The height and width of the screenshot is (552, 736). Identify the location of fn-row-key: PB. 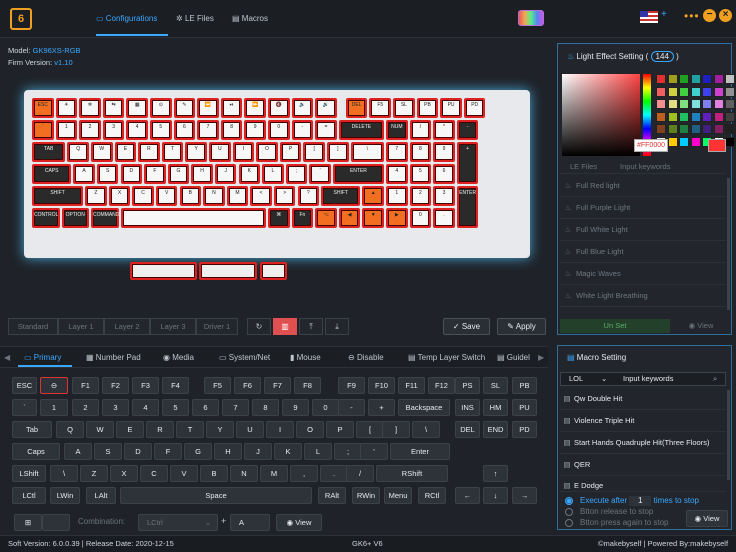
(427, 108).